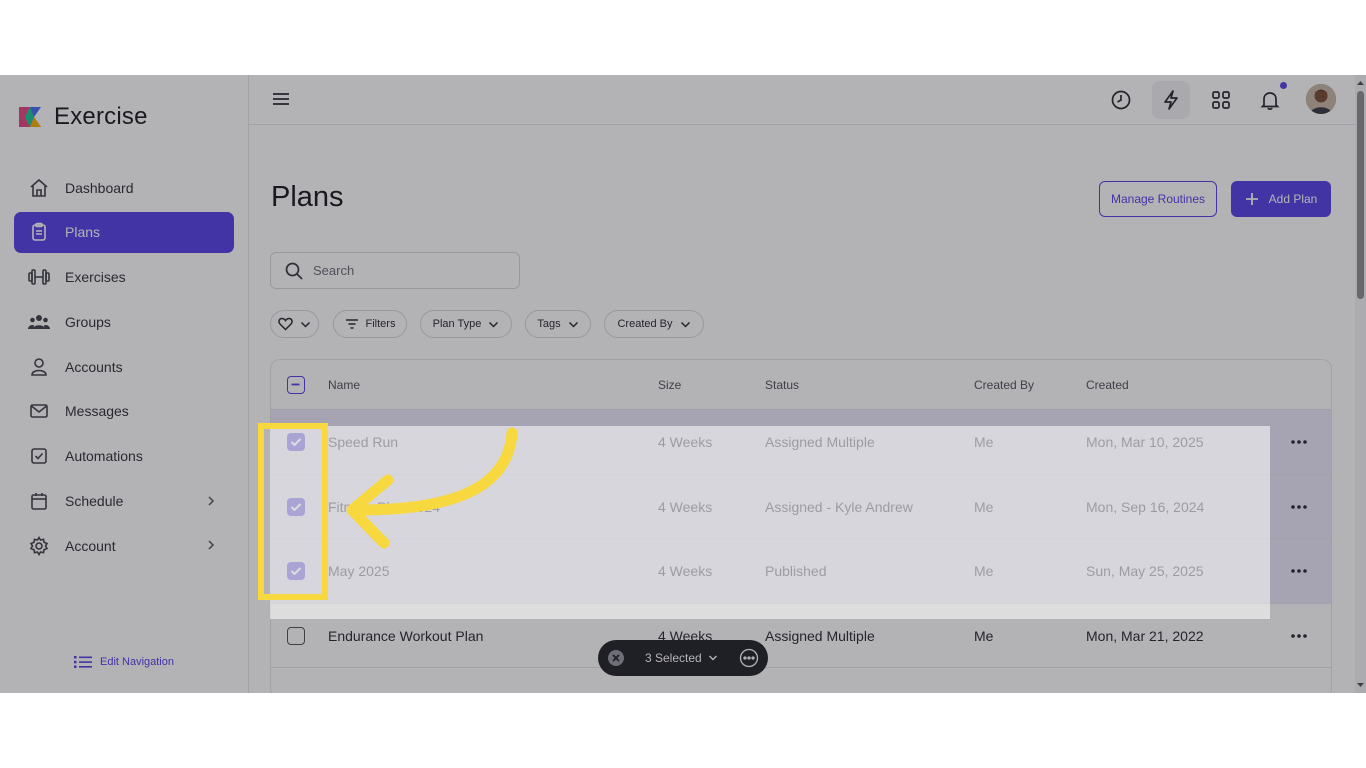  I want to click on sidebar-item-label: Account, so click(90, 545).